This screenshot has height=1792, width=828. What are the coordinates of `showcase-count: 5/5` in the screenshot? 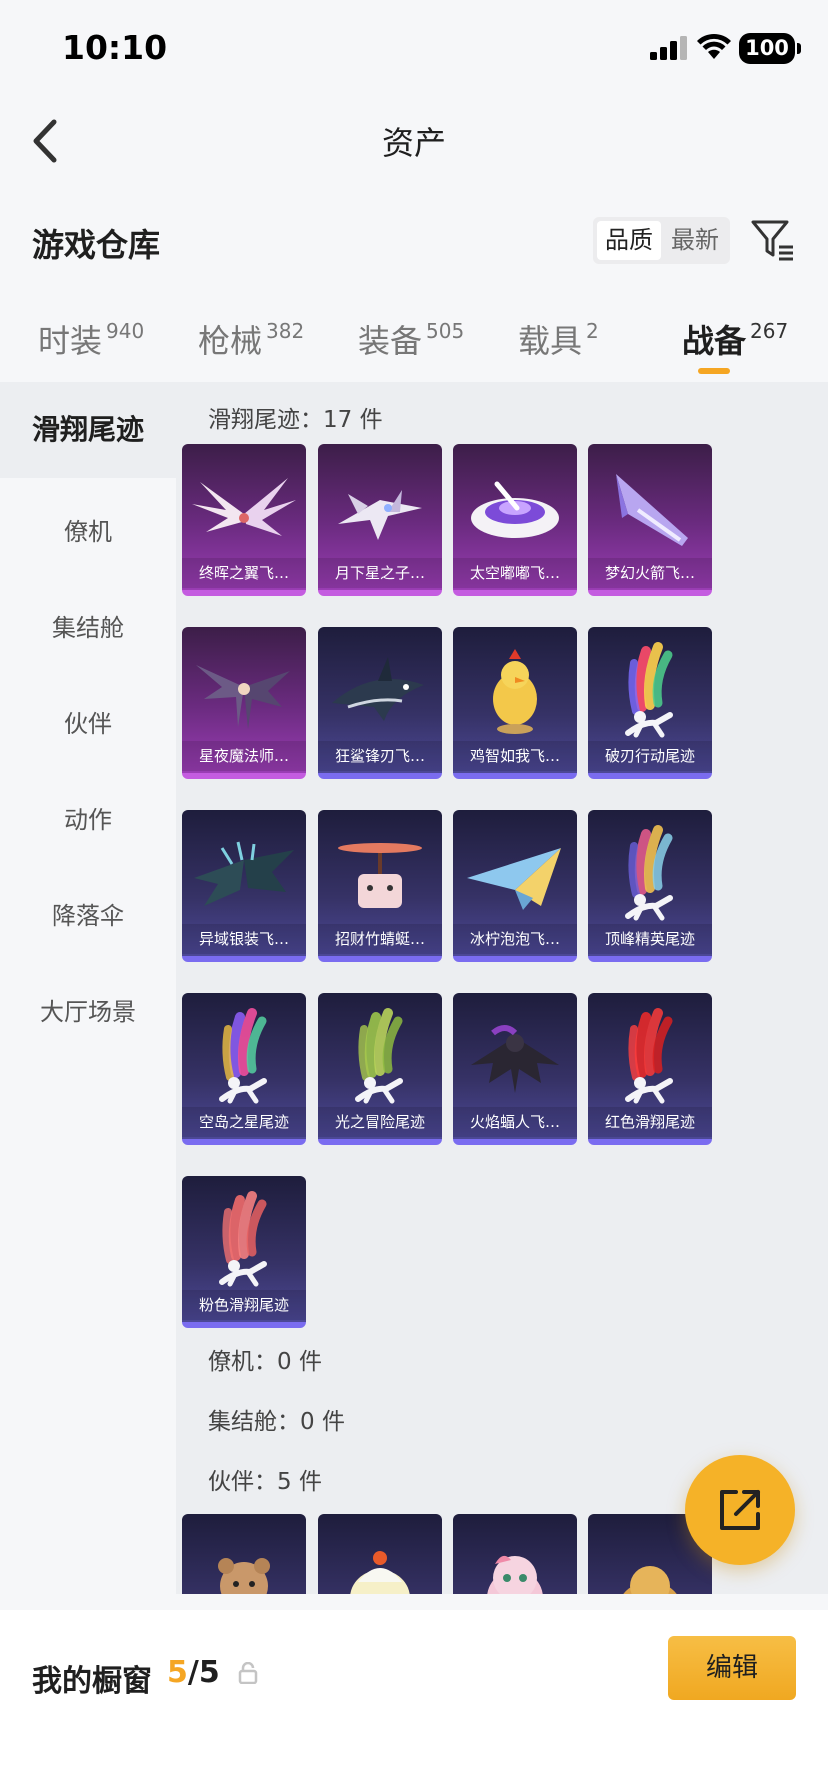 It's located at (193, 1672).